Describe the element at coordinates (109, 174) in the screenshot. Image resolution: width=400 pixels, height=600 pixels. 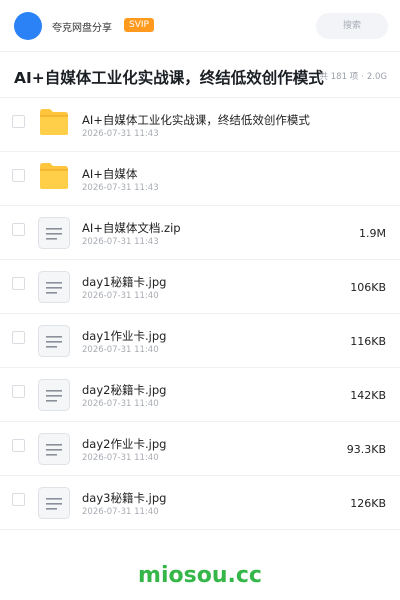
I see `file-name: AI+自媒体` at that location.